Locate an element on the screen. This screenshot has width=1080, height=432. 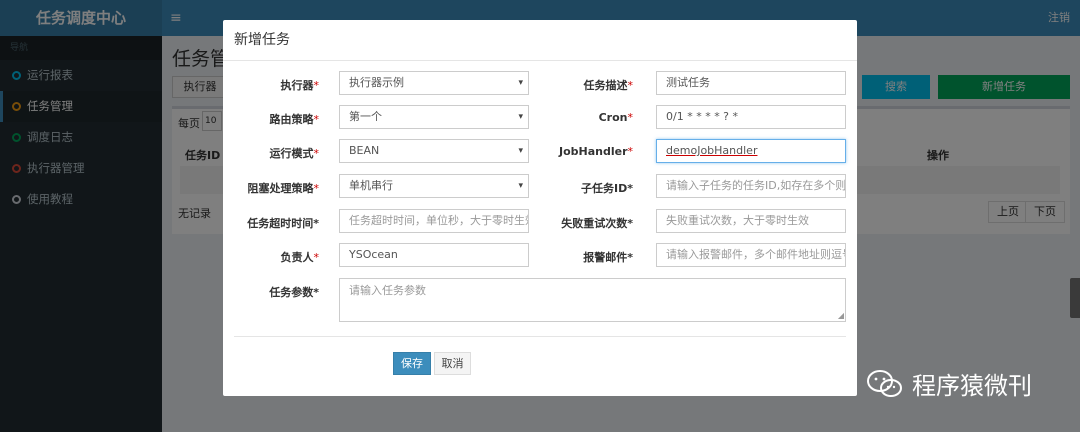
route-strategy-select: 第一个 is located at coordinates (434, 117).